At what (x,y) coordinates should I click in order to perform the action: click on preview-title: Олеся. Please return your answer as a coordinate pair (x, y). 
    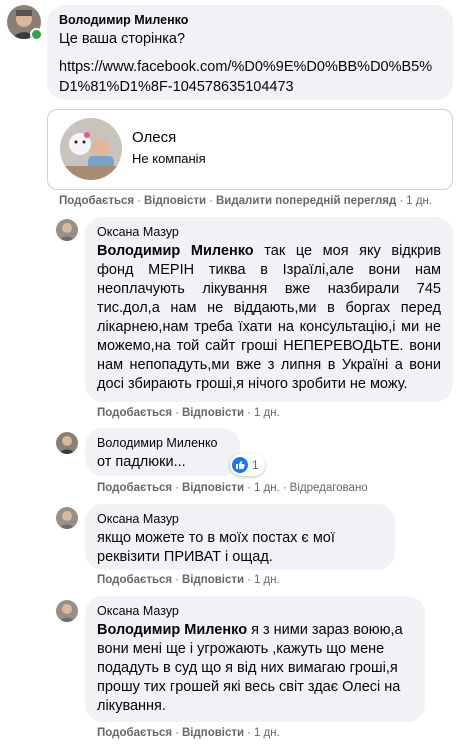
    Looking at the image, I should click on (154, 137).